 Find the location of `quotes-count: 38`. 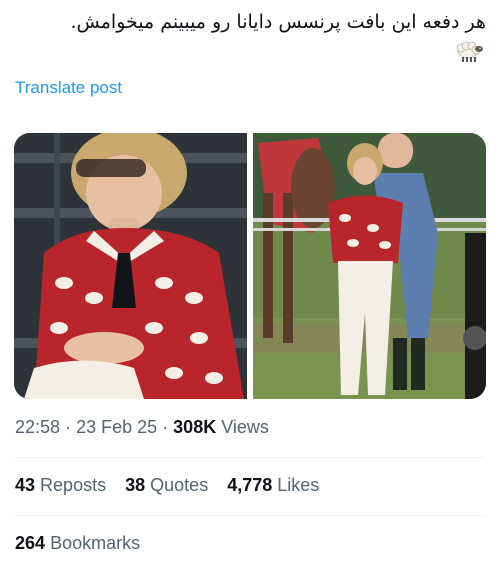

quotes-count: 38 is located at coordinates (135, 485).